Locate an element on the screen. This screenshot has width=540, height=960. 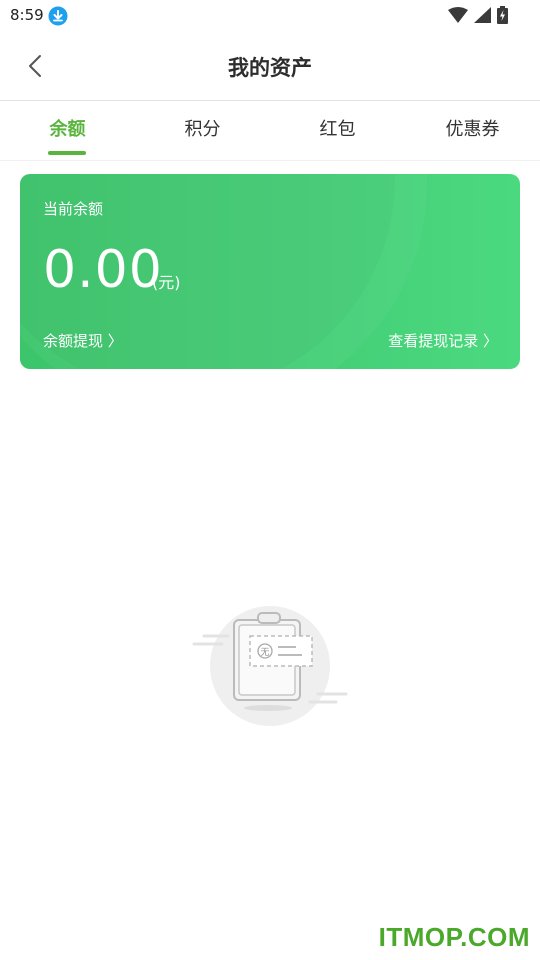
tab-coupons: 优惠券 is located at coordinates (472, 131).